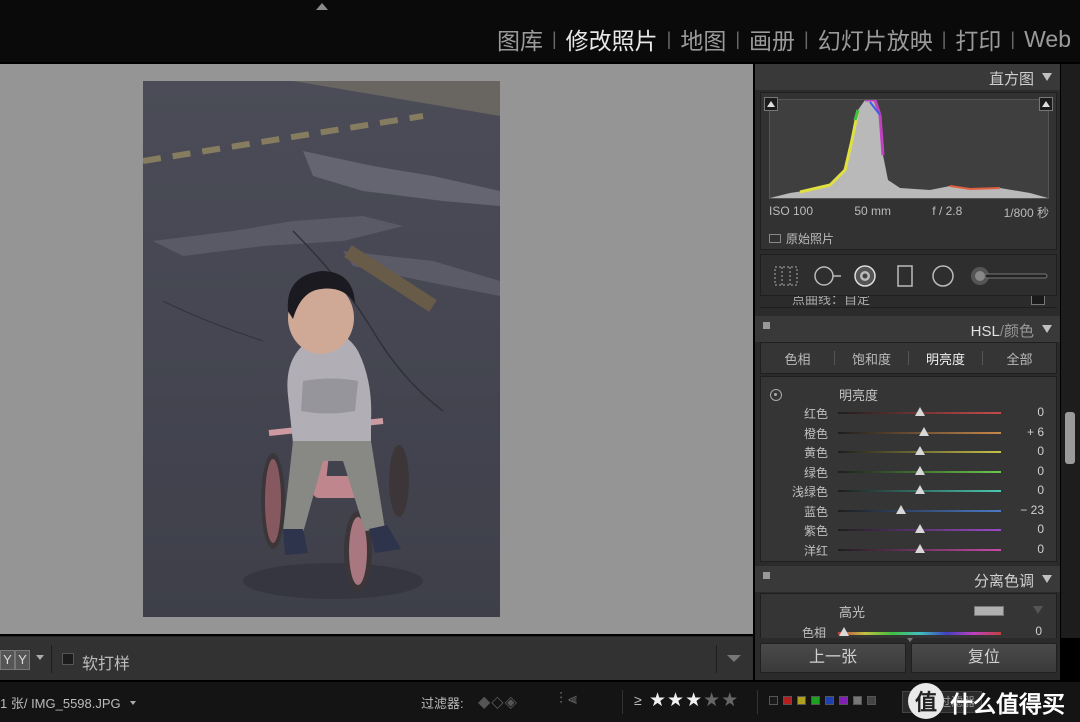 The image size is (1080, 722). What do you see at coordinates (945, 358) in the screenshot?
I see `tab-luminance: 明亮度` at bounding box center [945, 358].